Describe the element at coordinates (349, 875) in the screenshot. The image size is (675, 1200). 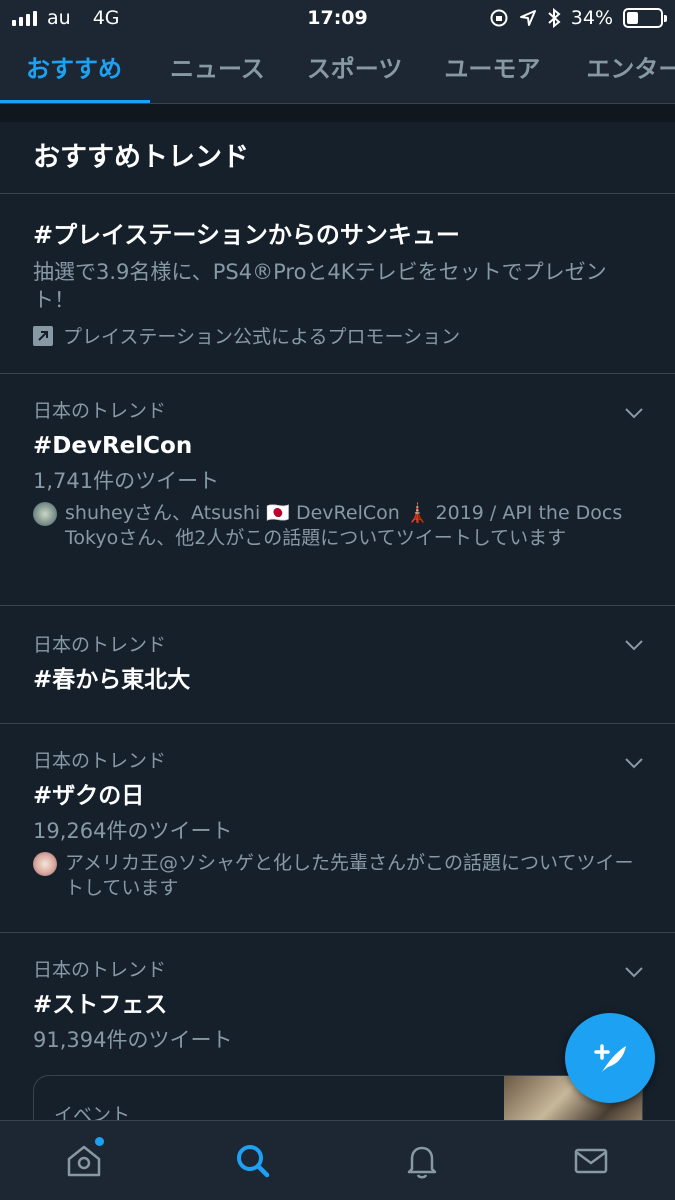
I see `people-text: アメリカ王@ソシャゲと化した先輩さんがこの話題についてツイートしています` at that location.